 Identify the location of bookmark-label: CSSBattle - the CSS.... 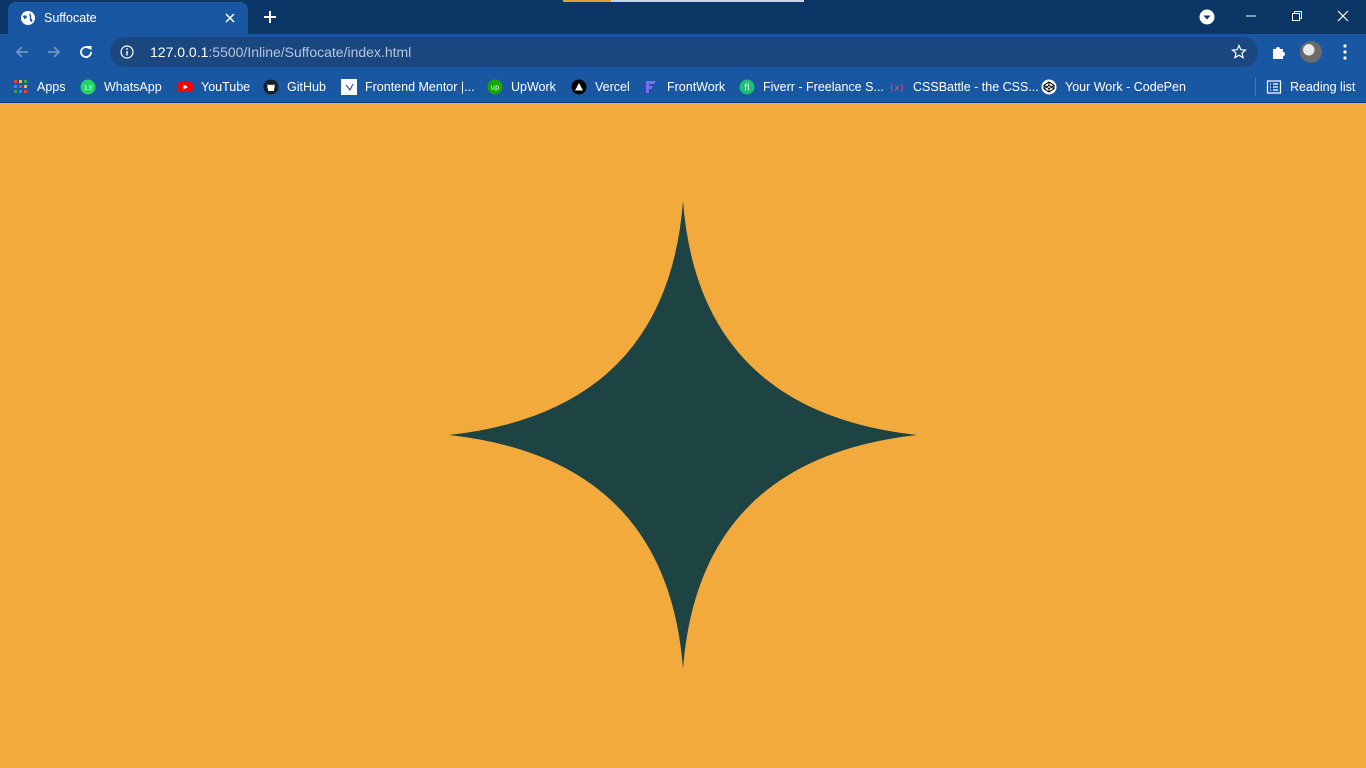
(976, 87).